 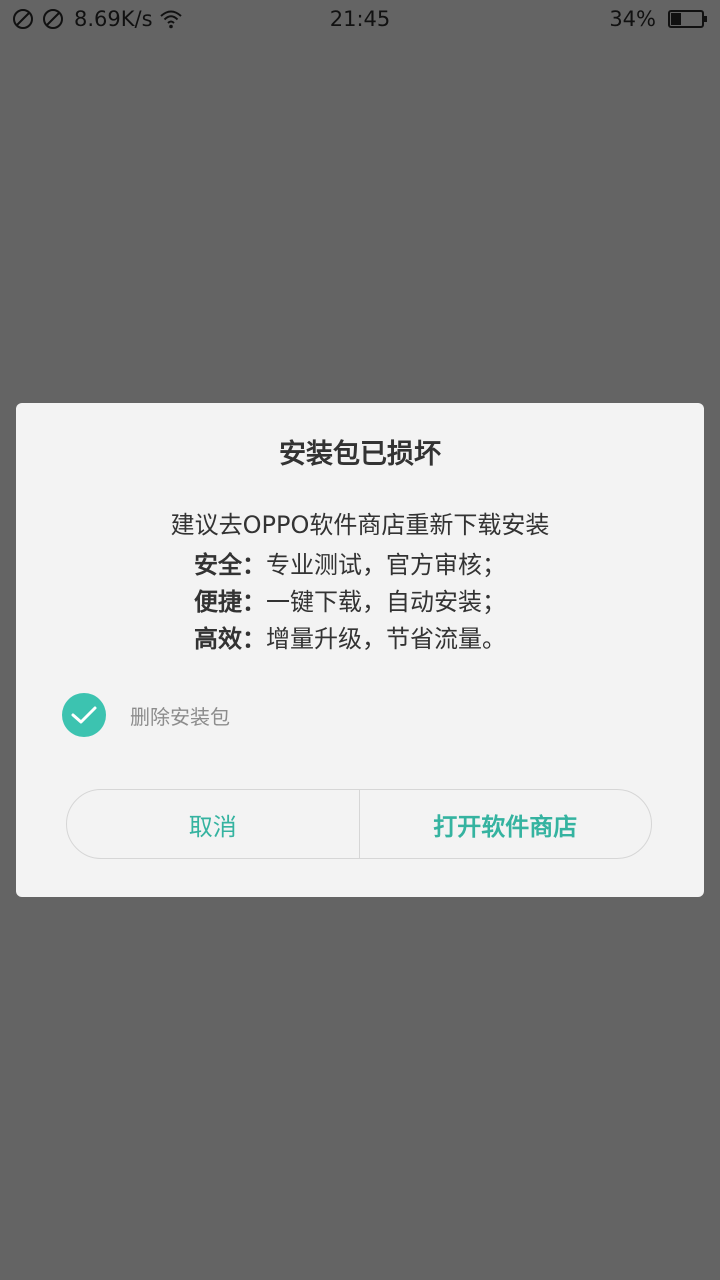 I want to click on feature-item: 便捷：一键下载，自动安装；, so click(x=409, y=602).